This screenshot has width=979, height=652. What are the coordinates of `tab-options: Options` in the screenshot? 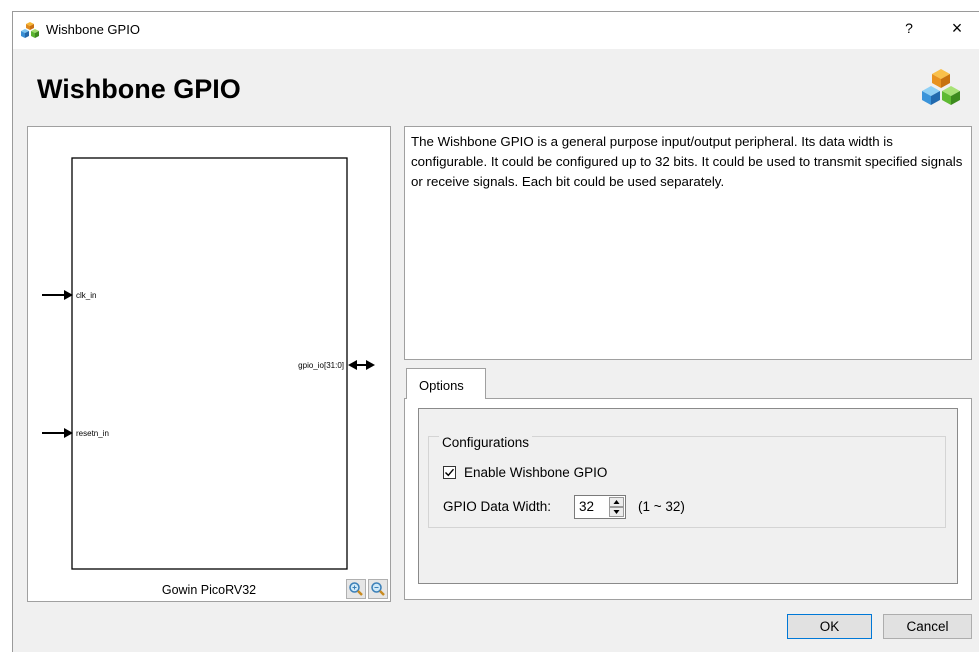 It's located at (446, 383).